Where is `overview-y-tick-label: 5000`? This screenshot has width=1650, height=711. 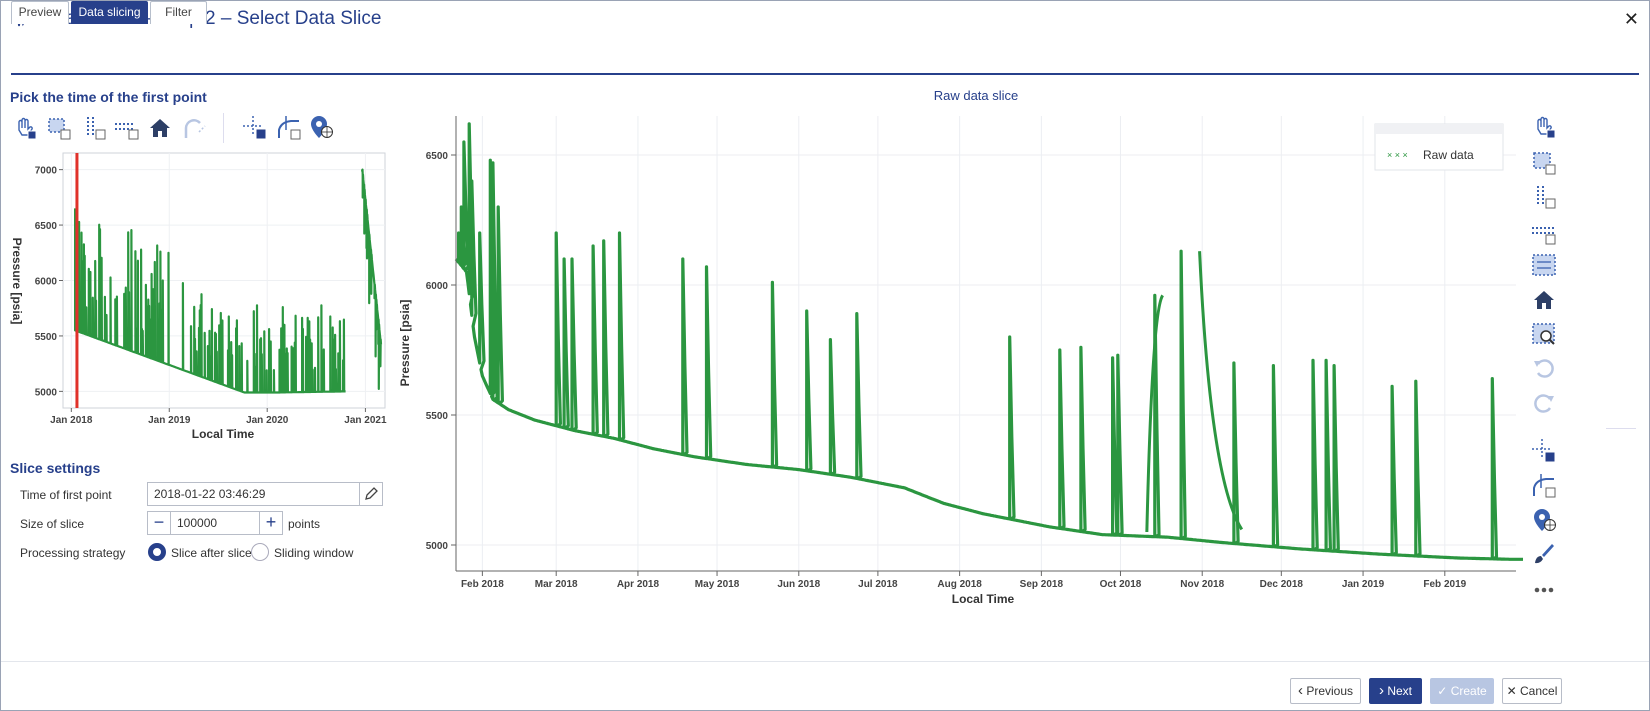
overview-y-tick-label: 5000 is located at coordinates (46, 392).